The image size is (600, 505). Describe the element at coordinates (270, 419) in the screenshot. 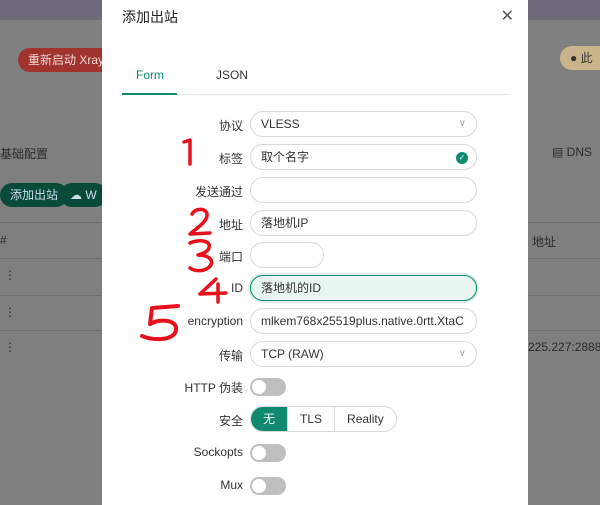

I see `security-option-none: 无` at that location.